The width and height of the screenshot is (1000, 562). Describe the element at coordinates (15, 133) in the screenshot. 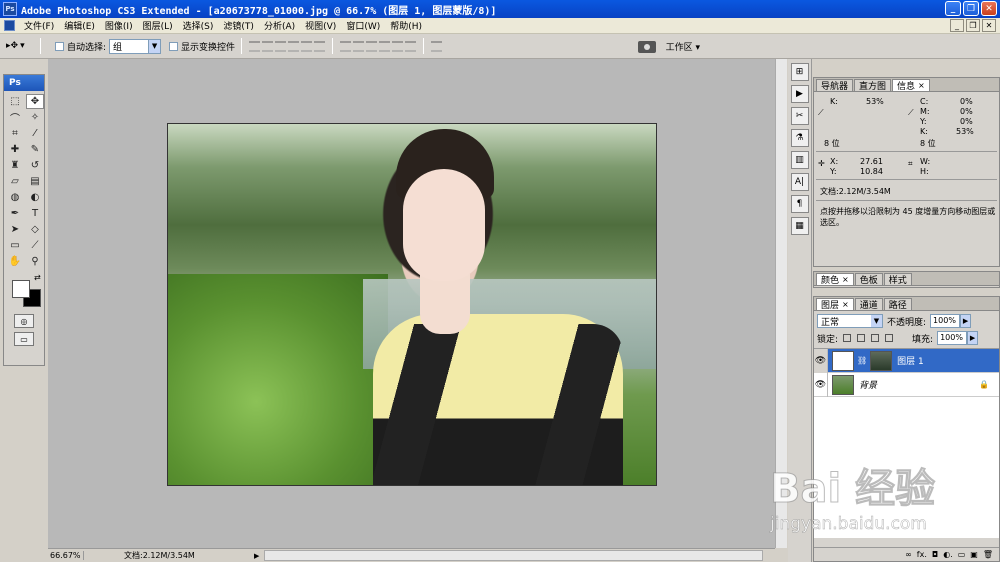

I see `crop-tool-icon: ⌗` at that location.